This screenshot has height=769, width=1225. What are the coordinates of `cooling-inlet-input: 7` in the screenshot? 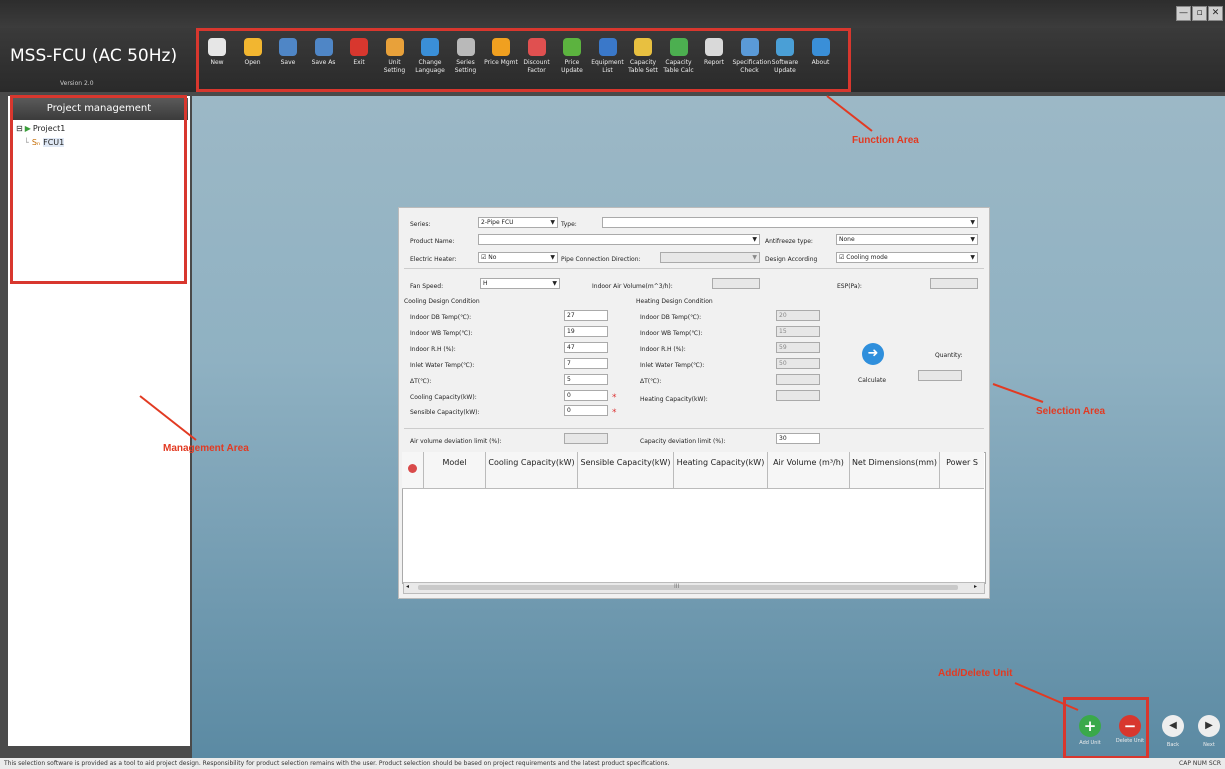 It's located at (586, 363).